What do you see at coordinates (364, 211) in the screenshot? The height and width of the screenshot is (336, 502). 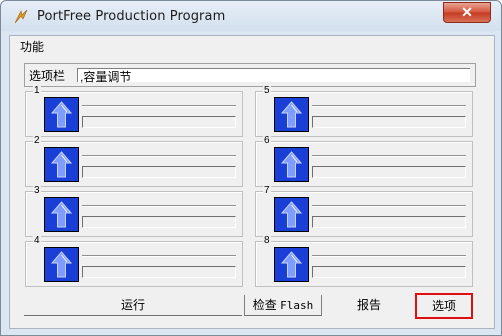 I see `port-panel: 7` at bounding box center [364, 211].